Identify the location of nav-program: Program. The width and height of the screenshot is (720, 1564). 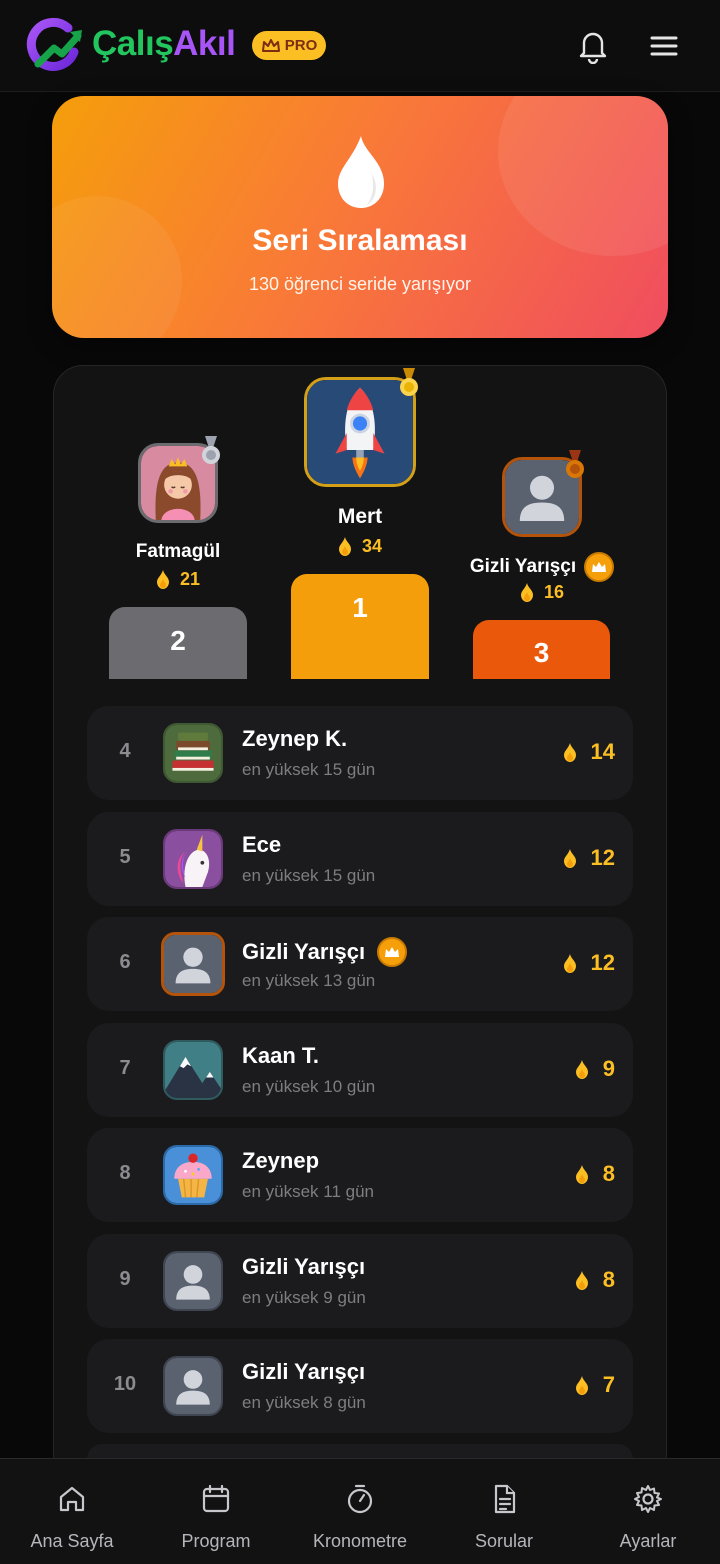
(216, 1511).